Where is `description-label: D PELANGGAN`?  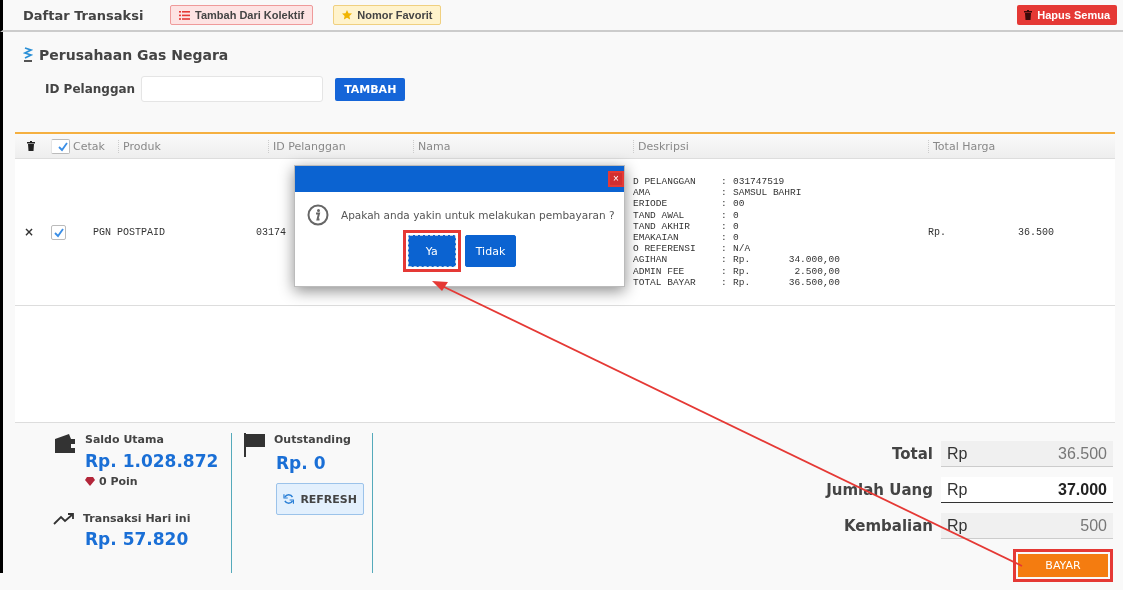
description-label: D PELANGGAN is located at coordinates (665, 182).